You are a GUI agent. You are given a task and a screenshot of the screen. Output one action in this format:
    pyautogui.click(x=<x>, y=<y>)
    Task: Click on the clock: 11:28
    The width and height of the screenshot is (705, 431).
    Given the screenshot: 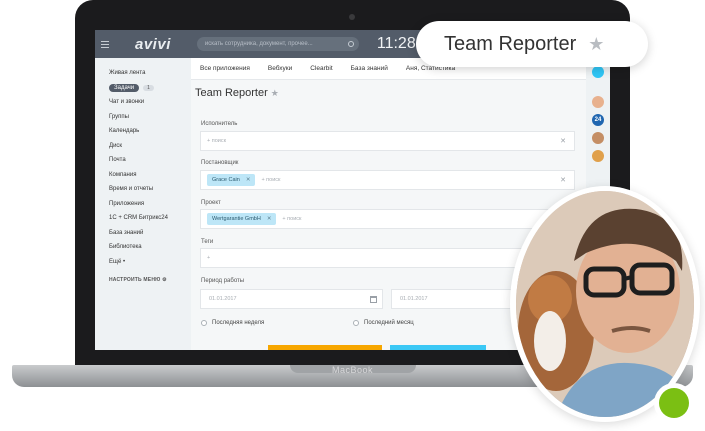 What is the action you would take?
    pyautogui.click(x=396, y=43)
    